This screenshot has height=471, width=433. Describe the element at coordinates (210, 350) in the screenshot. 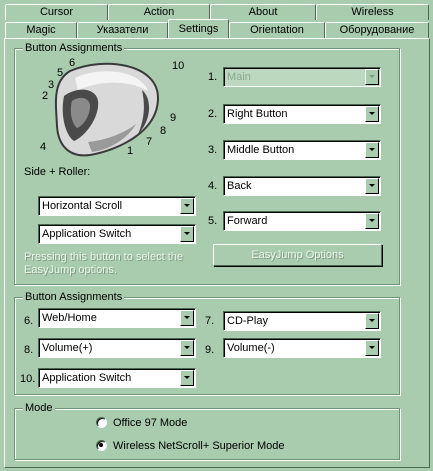

I see `assignment-9-number: 9.` at that location.